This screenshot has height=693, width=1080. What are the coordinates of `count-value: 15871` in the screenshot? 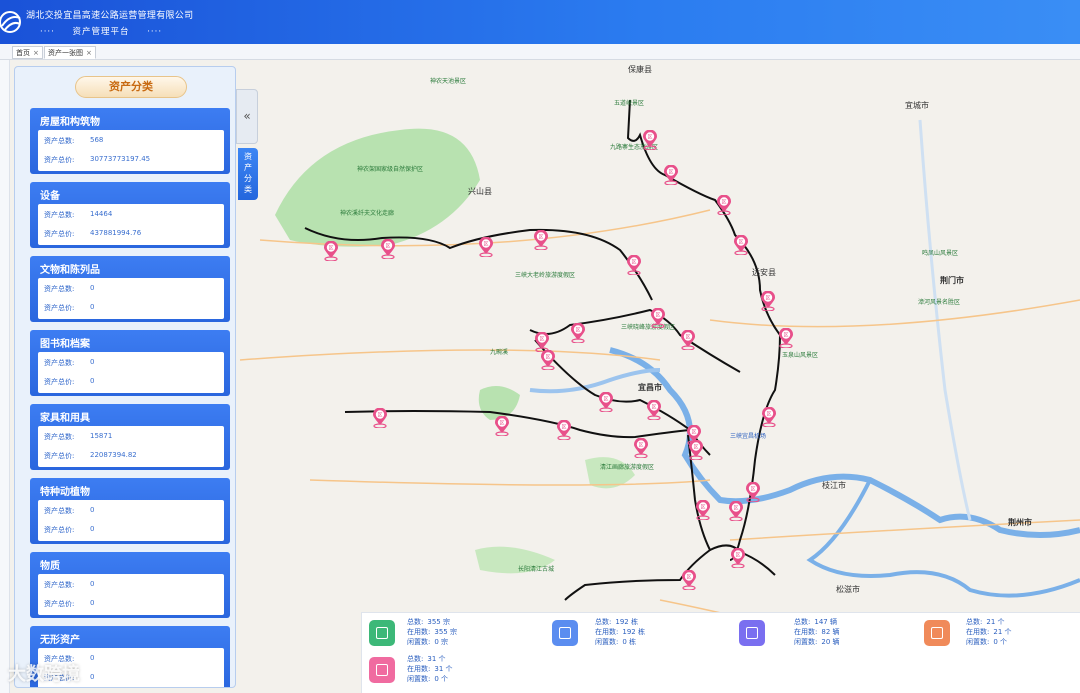 It's located at (101, 436).